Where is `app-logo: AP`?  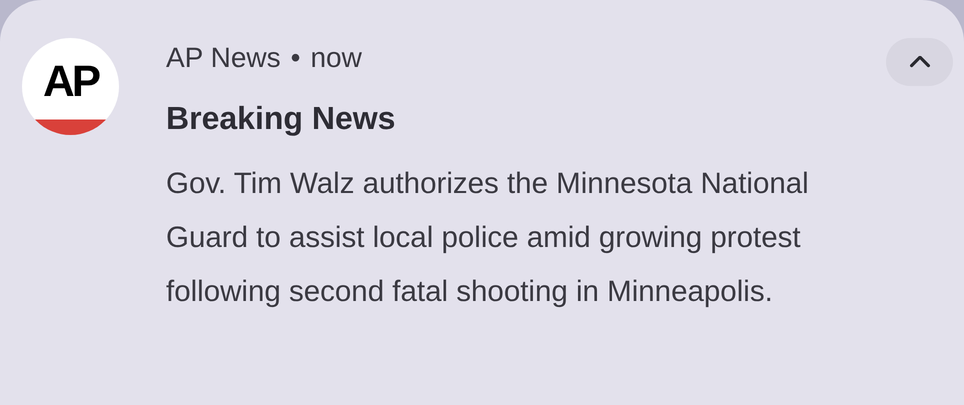
app-logo: AP is located at coordinates (70, 86).